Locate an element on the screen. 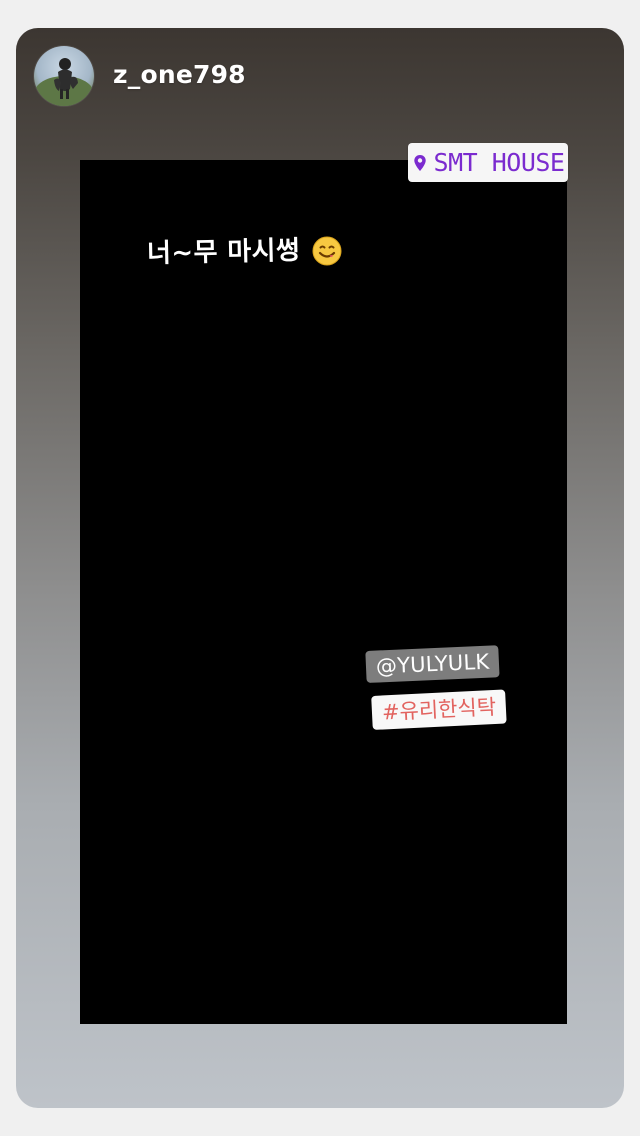 The height and width of the screenshot is (1136, 640). avatar is located at coordinates (64, 76).